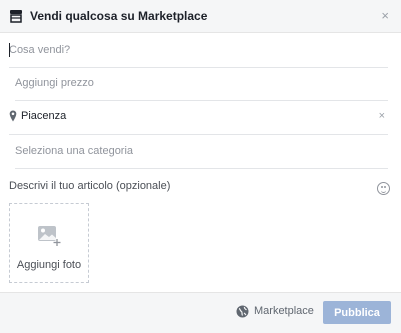 This screenshot has height=333, width=401. I want to click on add-photo-label: Aggiungi foto, so click(49, 265).